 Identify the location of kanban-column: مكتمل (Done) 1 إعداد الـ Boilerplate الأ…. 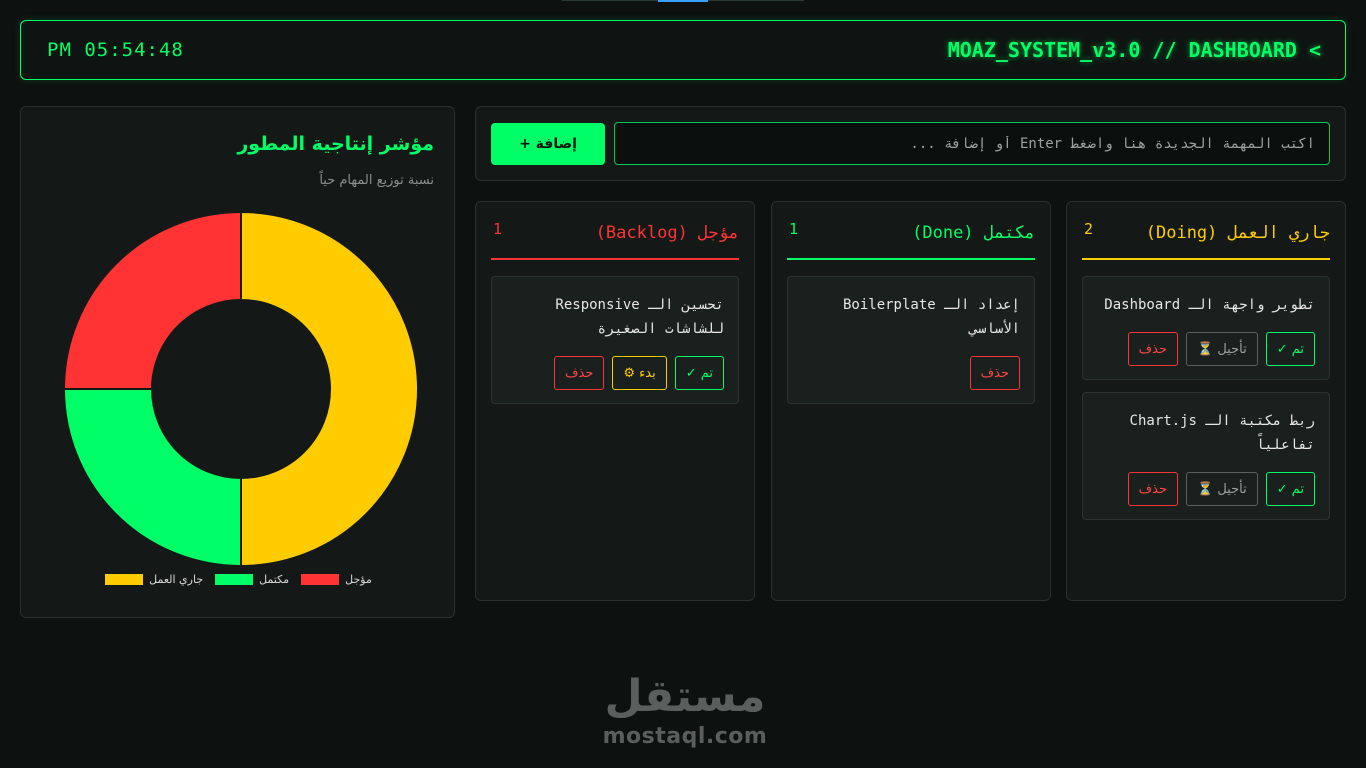
(911, 401).